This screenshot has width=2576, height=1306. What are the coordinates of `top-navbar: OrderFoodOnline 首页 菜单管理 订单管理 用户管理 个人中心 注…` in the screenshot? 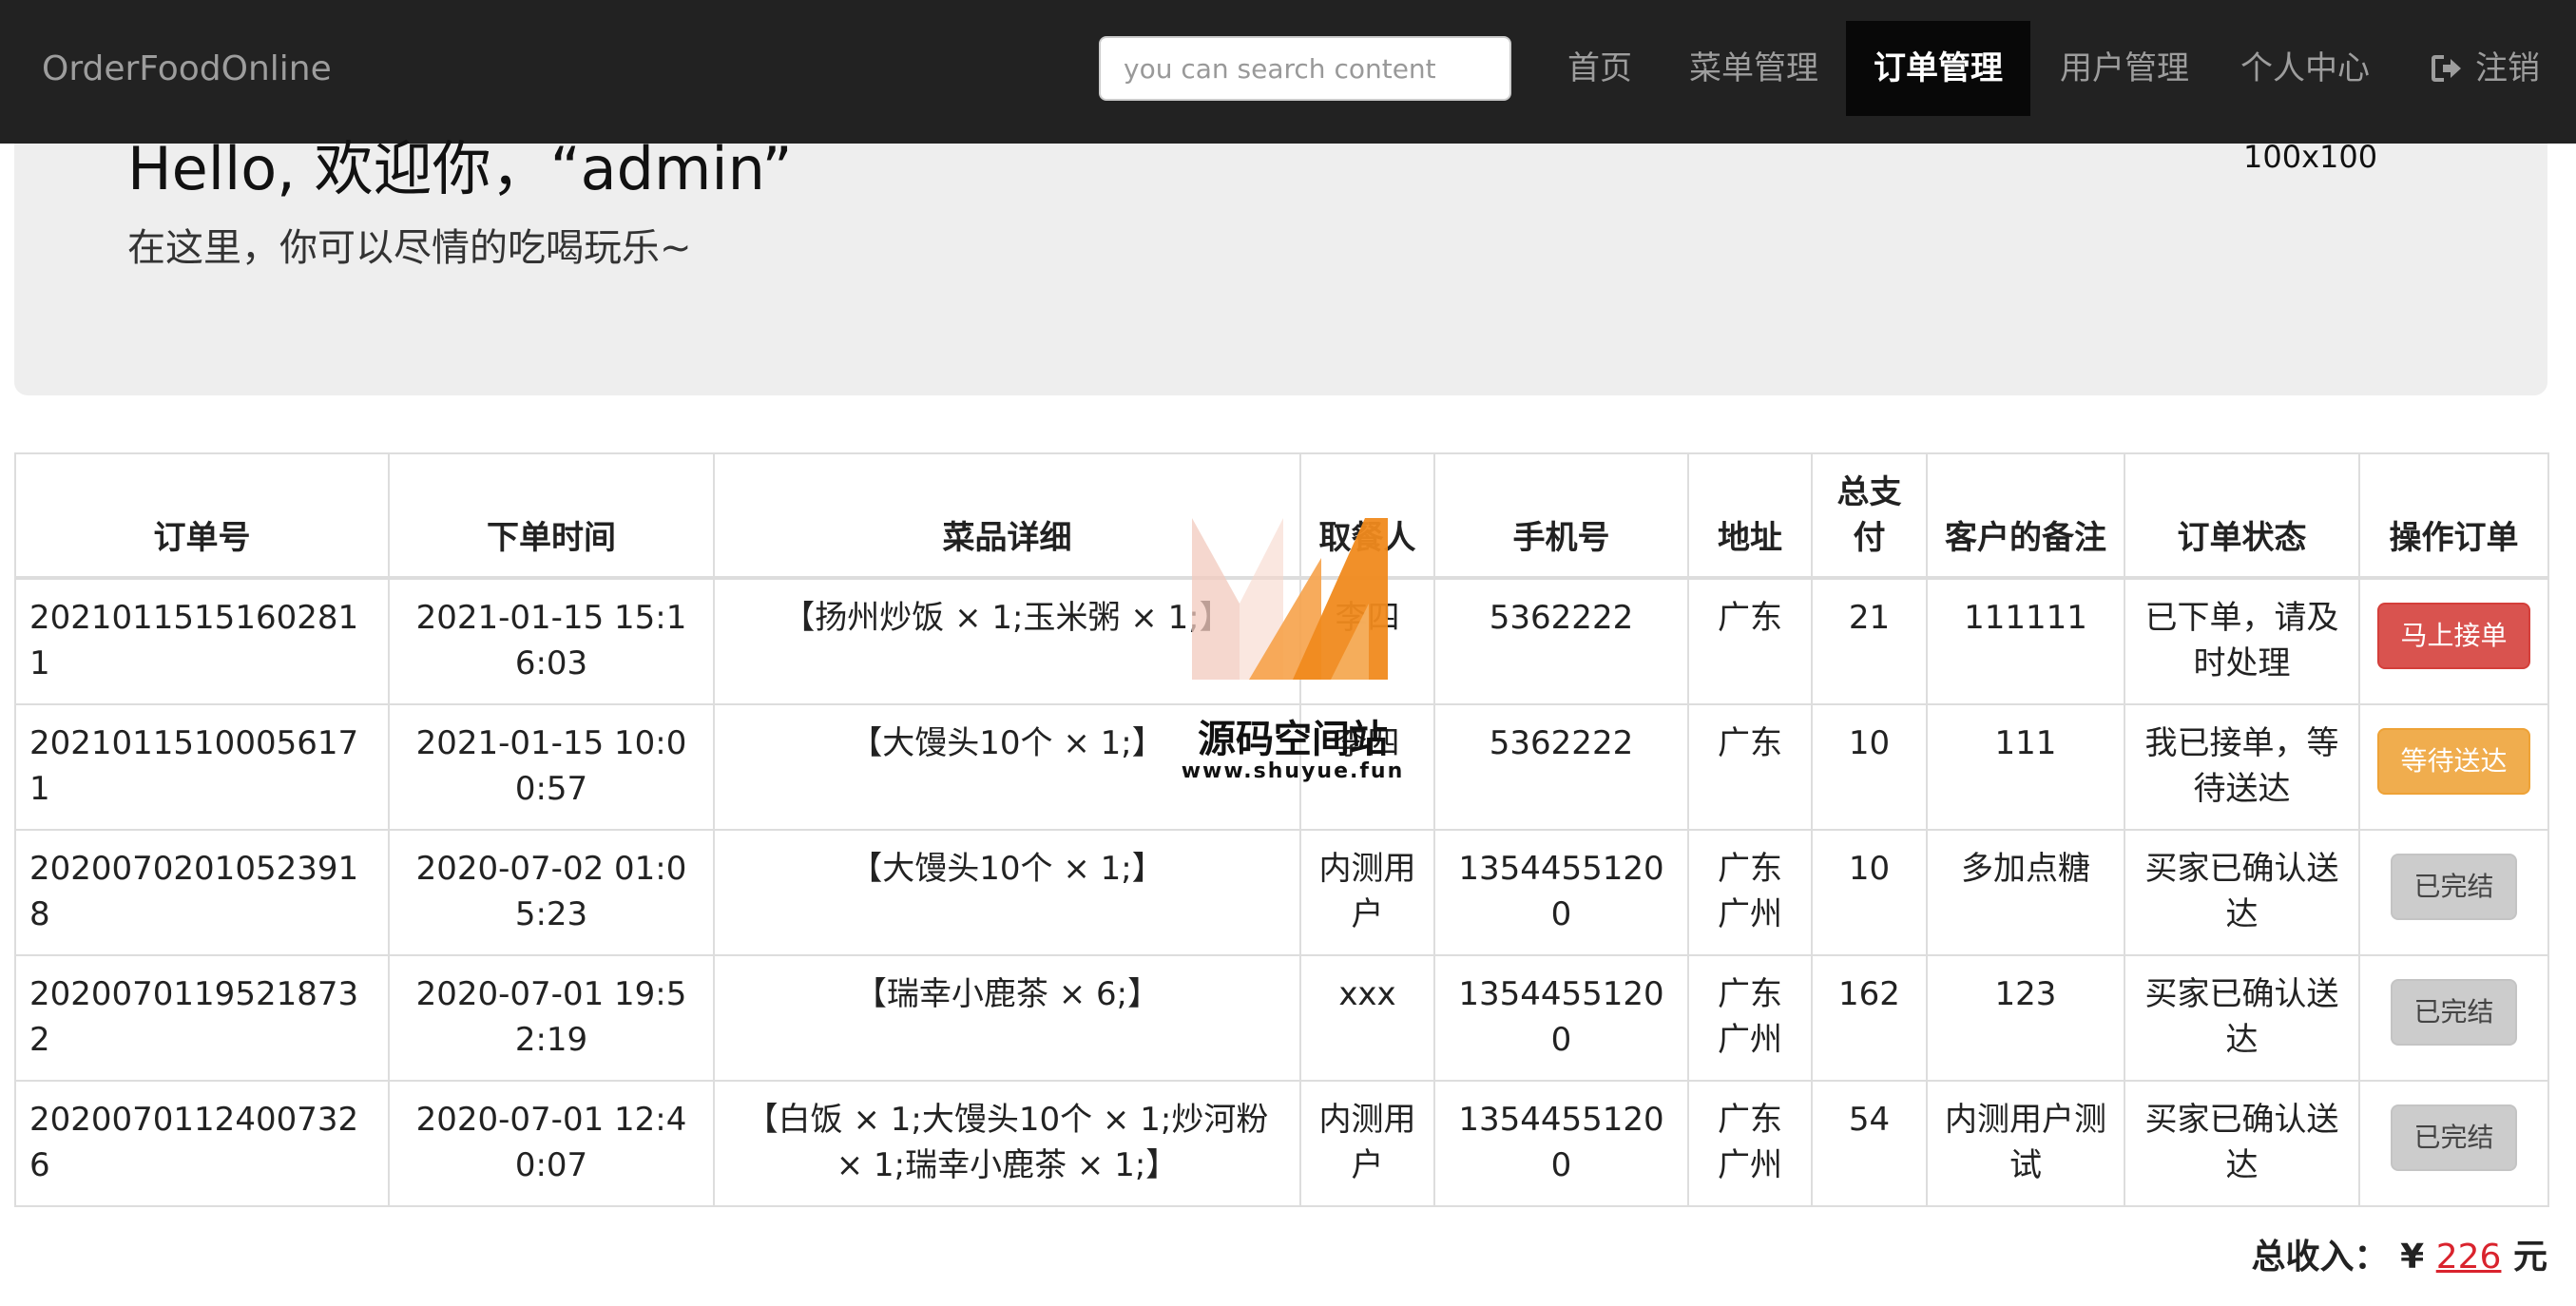 It's located at (1288, 72).